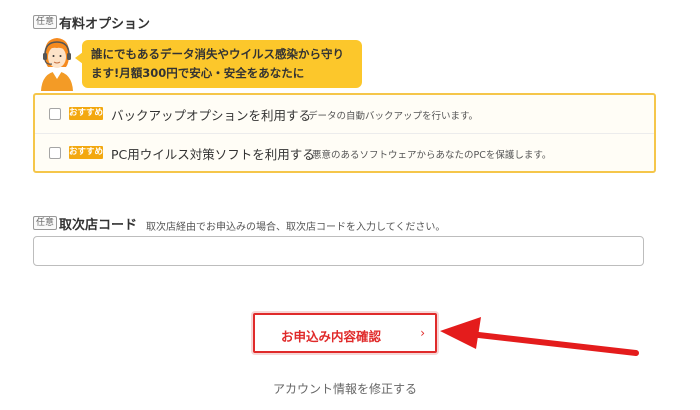 The image size is (700, 410). I want to click on agency-code-title: 取次店コード, so click(98, 225).